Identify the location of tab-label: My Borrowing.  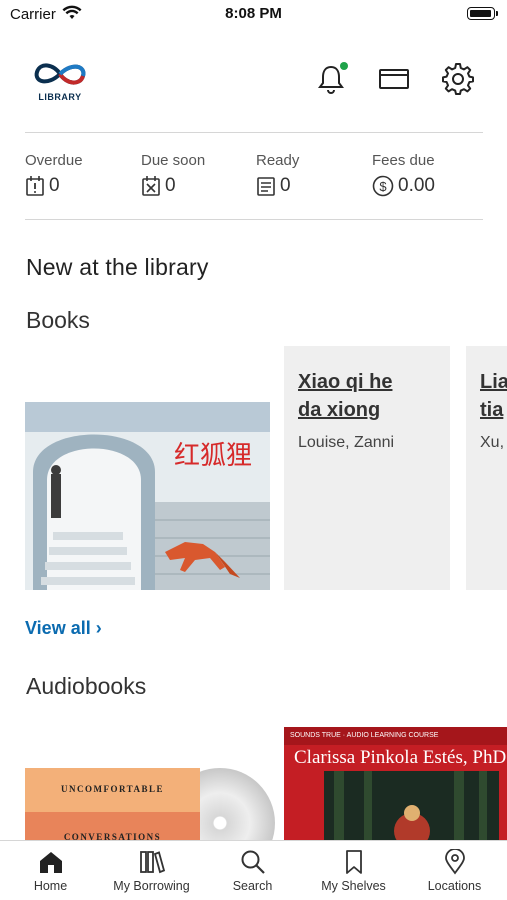
(151, 886).